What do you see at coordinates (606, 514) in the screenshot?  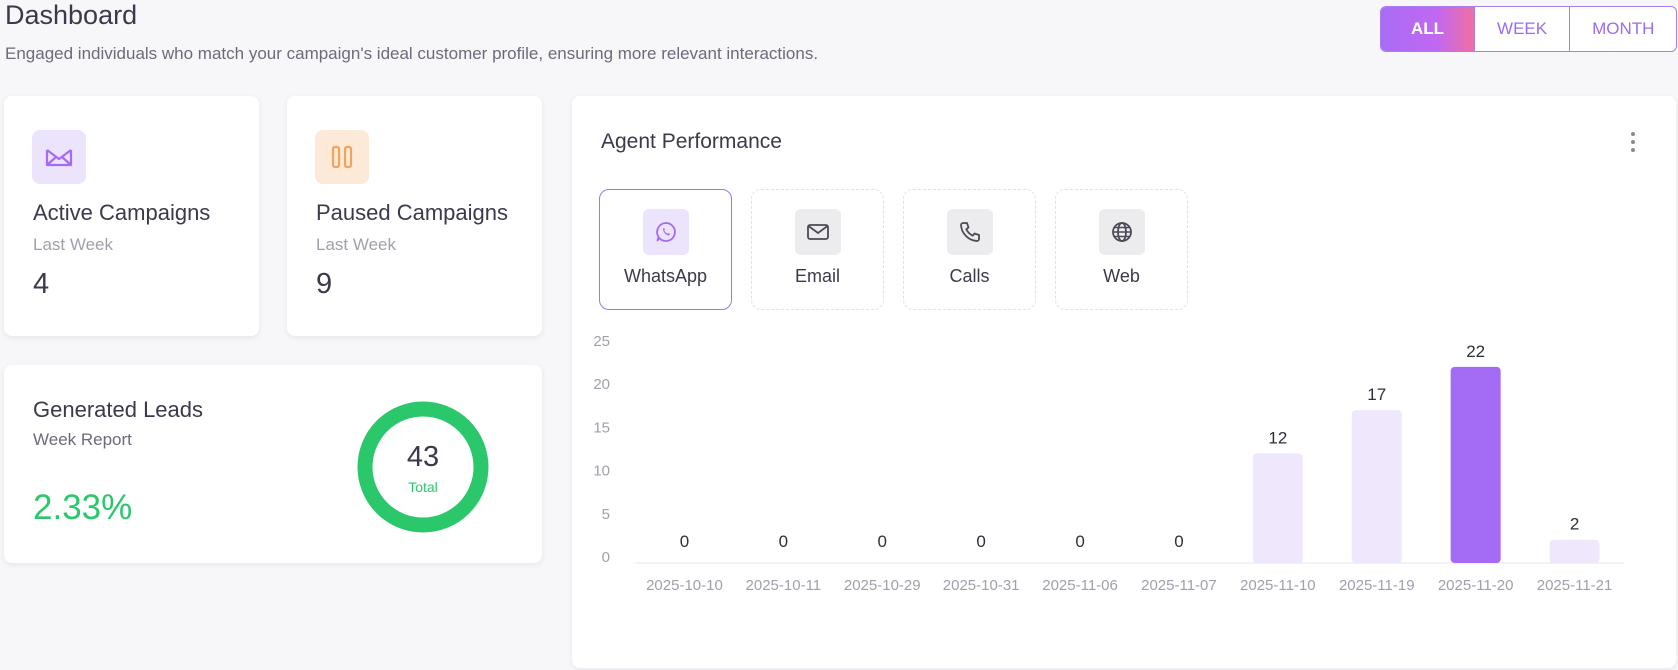 I see `y-tick-label: 5` at bounding box center [606, 514].